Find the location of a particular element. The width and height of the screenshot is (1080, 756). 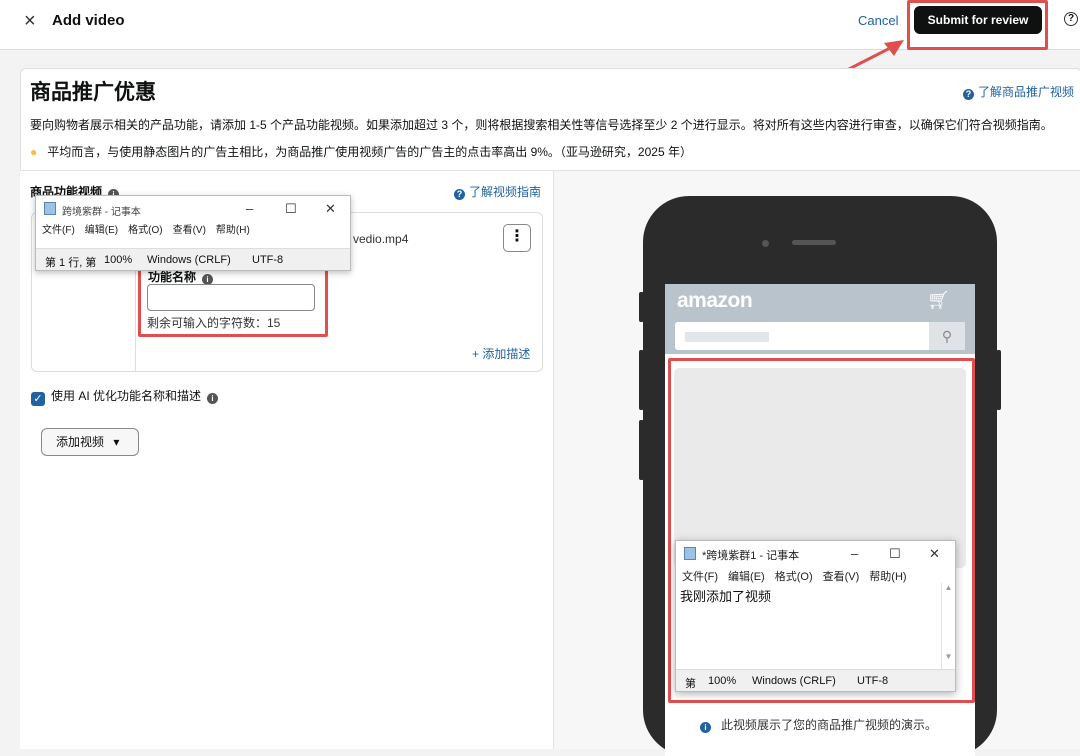

search-icon: ⚲ is located at coordinates (947, 336).